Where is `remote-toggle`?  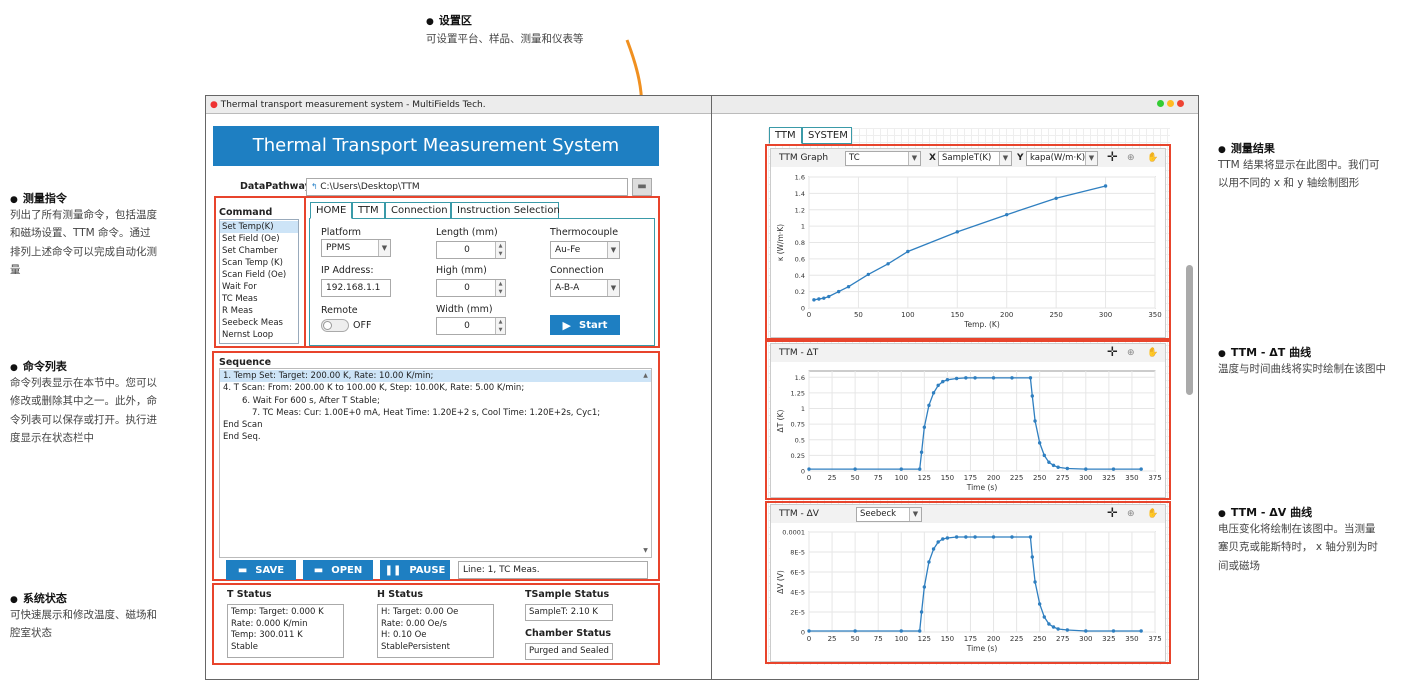 remote-toggle is located at coordinates (335, 325).